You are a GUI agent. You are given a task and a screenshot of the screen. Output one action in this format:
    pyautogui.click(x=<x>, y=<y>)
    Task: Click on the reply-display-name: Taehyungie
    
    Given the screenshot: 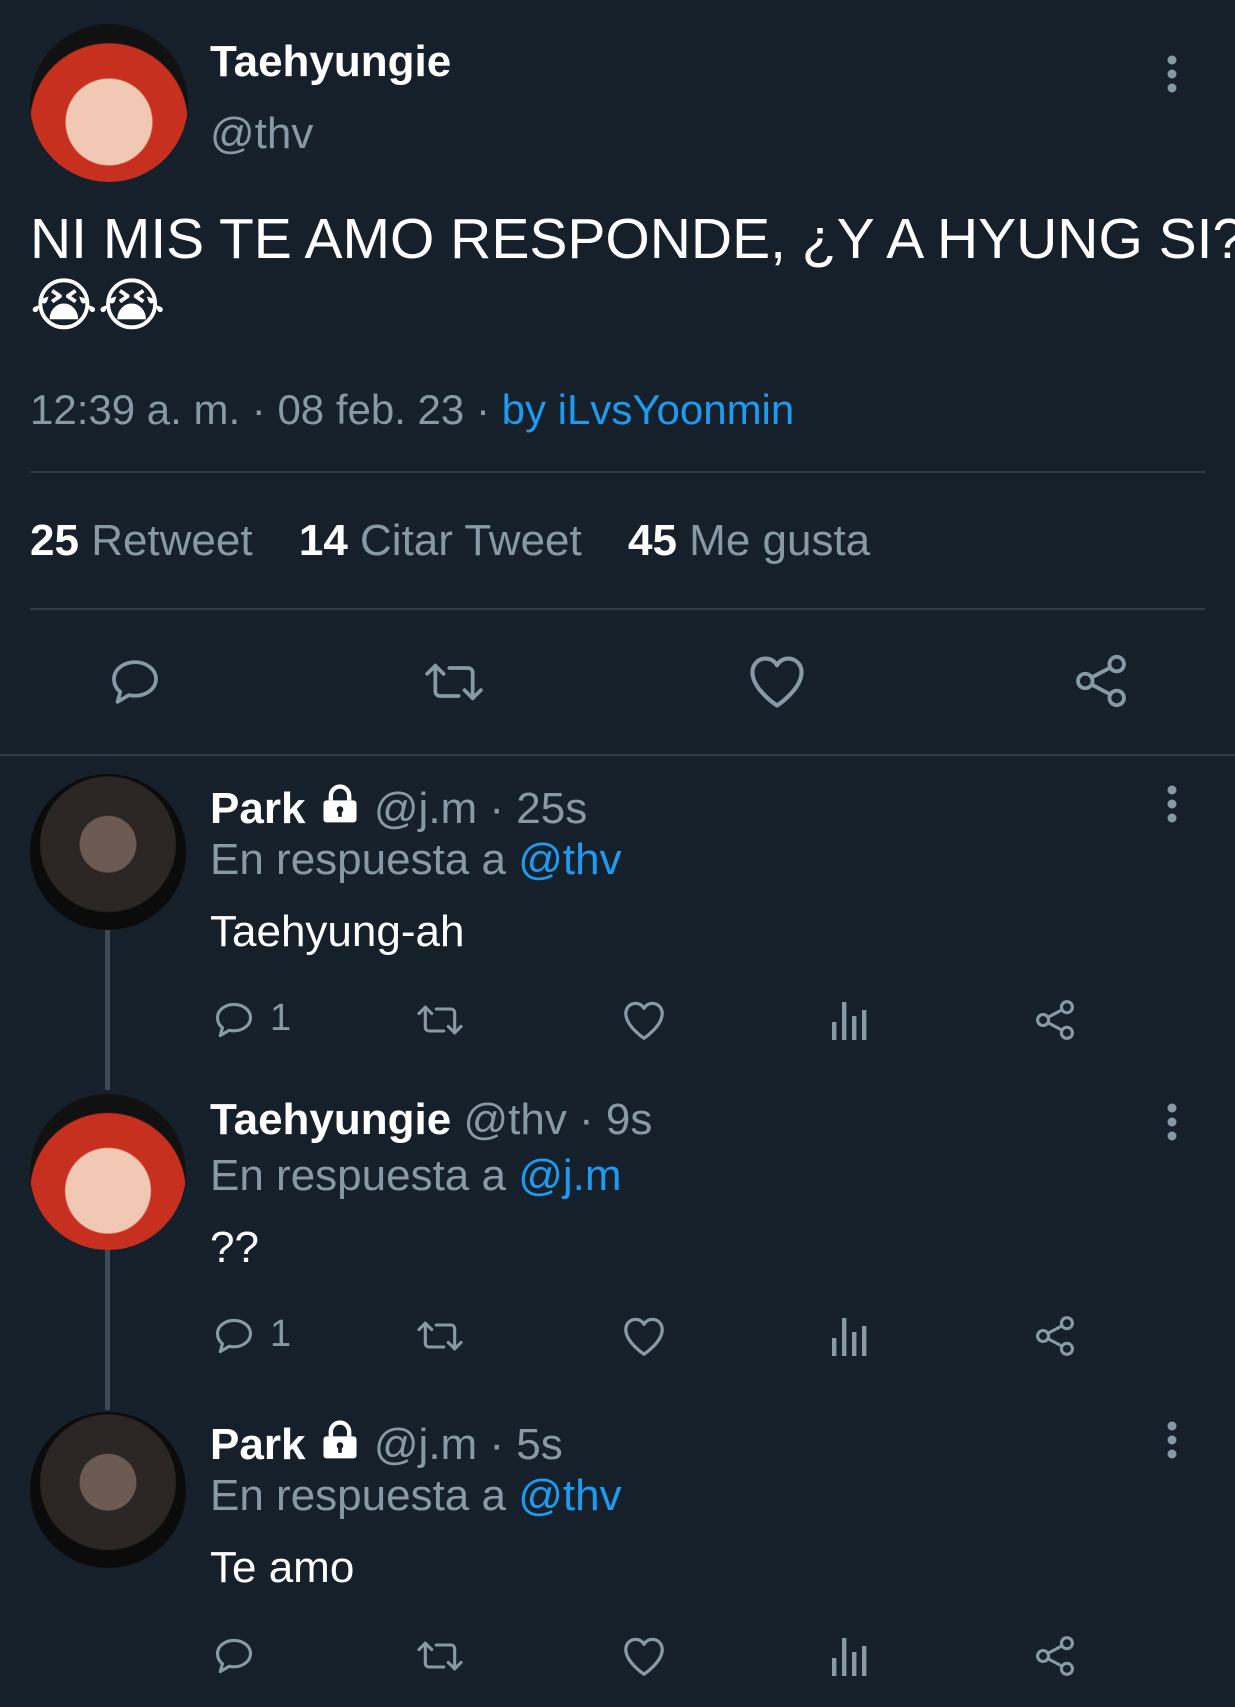 What is the action you would take?
    pyautogui.click(x=330, y=1119)
    